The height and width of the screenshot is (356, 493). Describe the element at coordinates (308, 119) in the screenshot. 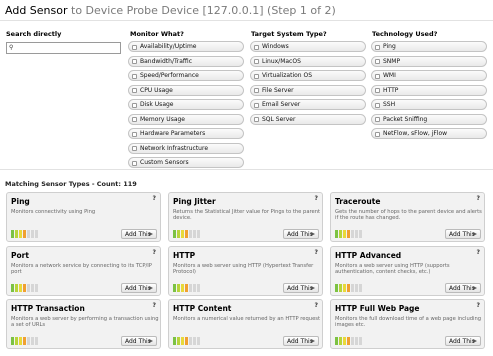

I see `target-filter-option: SQL Server` at that location.